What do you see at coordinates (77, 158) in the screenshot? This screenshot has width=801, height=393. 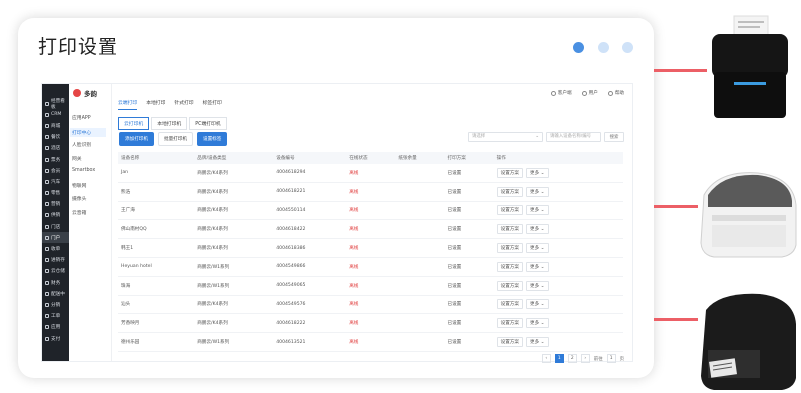 I see `sub-nav-item: 网关` at bounding box center [77, 158].